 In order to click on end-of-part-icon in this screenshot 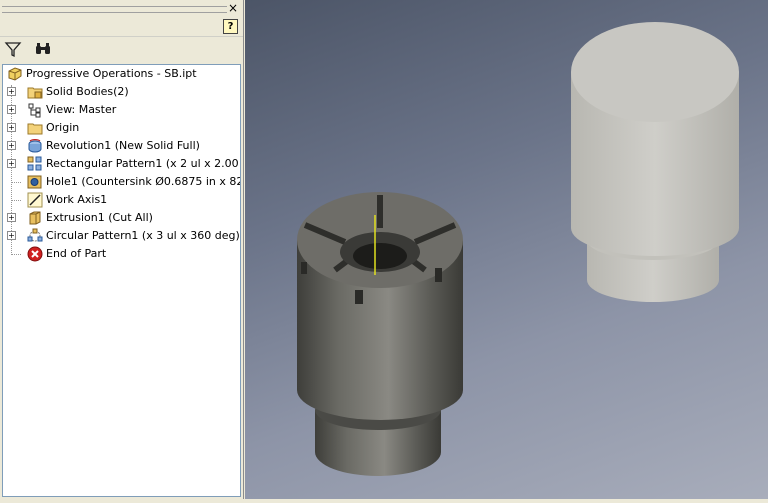, I will do `click(35, 254)`.